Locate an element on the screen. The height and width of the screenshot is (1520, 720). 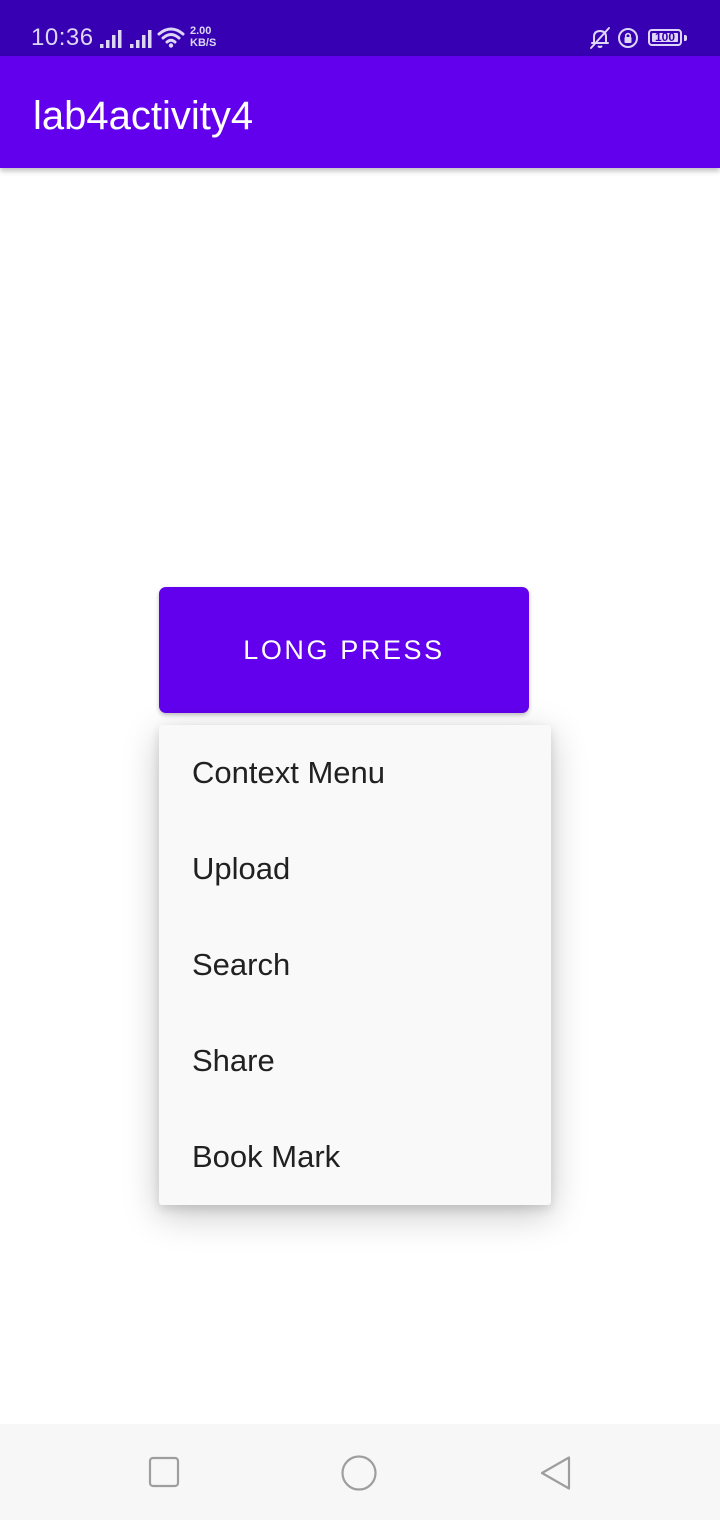
long-press-button-label: LONG PRESS is located at coordinates (344, 649).